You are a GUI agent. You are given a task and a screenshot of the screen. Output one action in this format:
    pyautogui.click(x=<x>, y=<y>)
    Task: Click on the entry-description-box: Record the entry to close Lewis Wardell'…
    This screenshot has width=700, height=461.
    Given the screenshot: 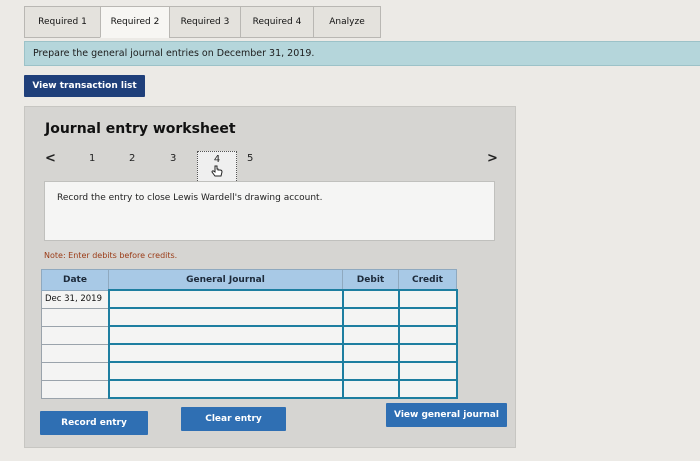 What is the action you would take?
    pyautogui.click(x=269, y=211)
    